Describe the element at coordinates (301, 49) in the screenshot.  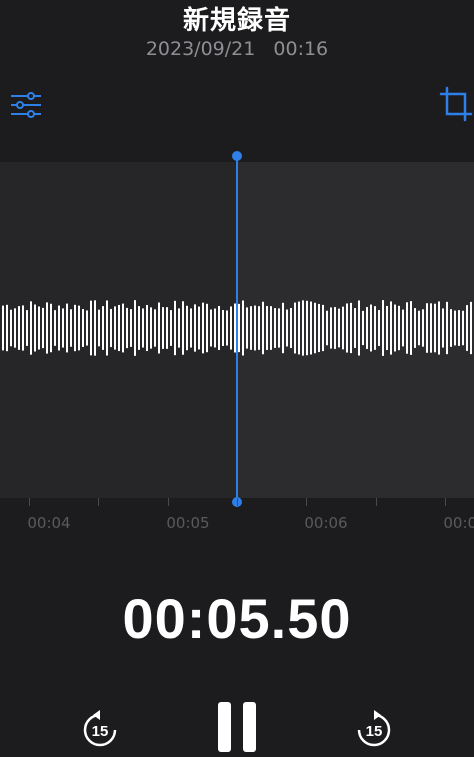
I see `recording-duration: 00:16` at that location.